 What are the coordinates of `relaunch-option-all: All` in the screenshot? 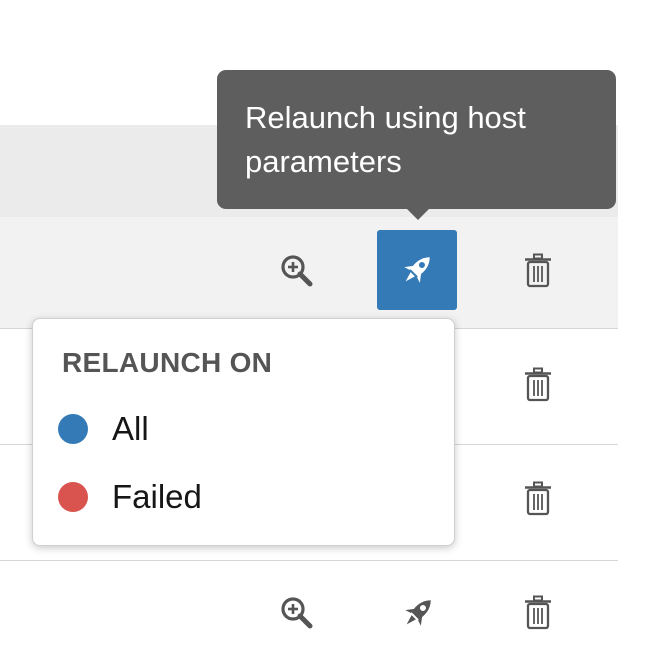 It's located at (103, 429).